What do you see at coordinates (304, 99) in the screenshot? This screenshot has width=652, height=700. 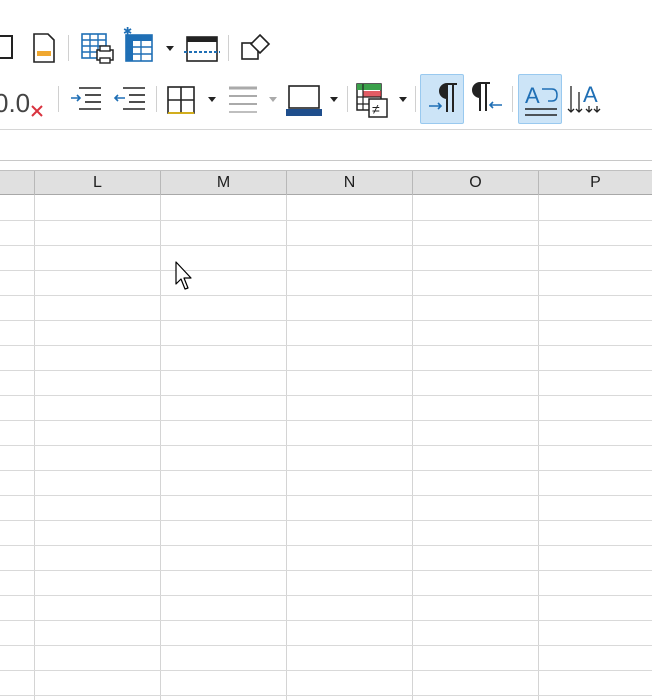 I see `border-color-icon` at bounding box center [304, 99].